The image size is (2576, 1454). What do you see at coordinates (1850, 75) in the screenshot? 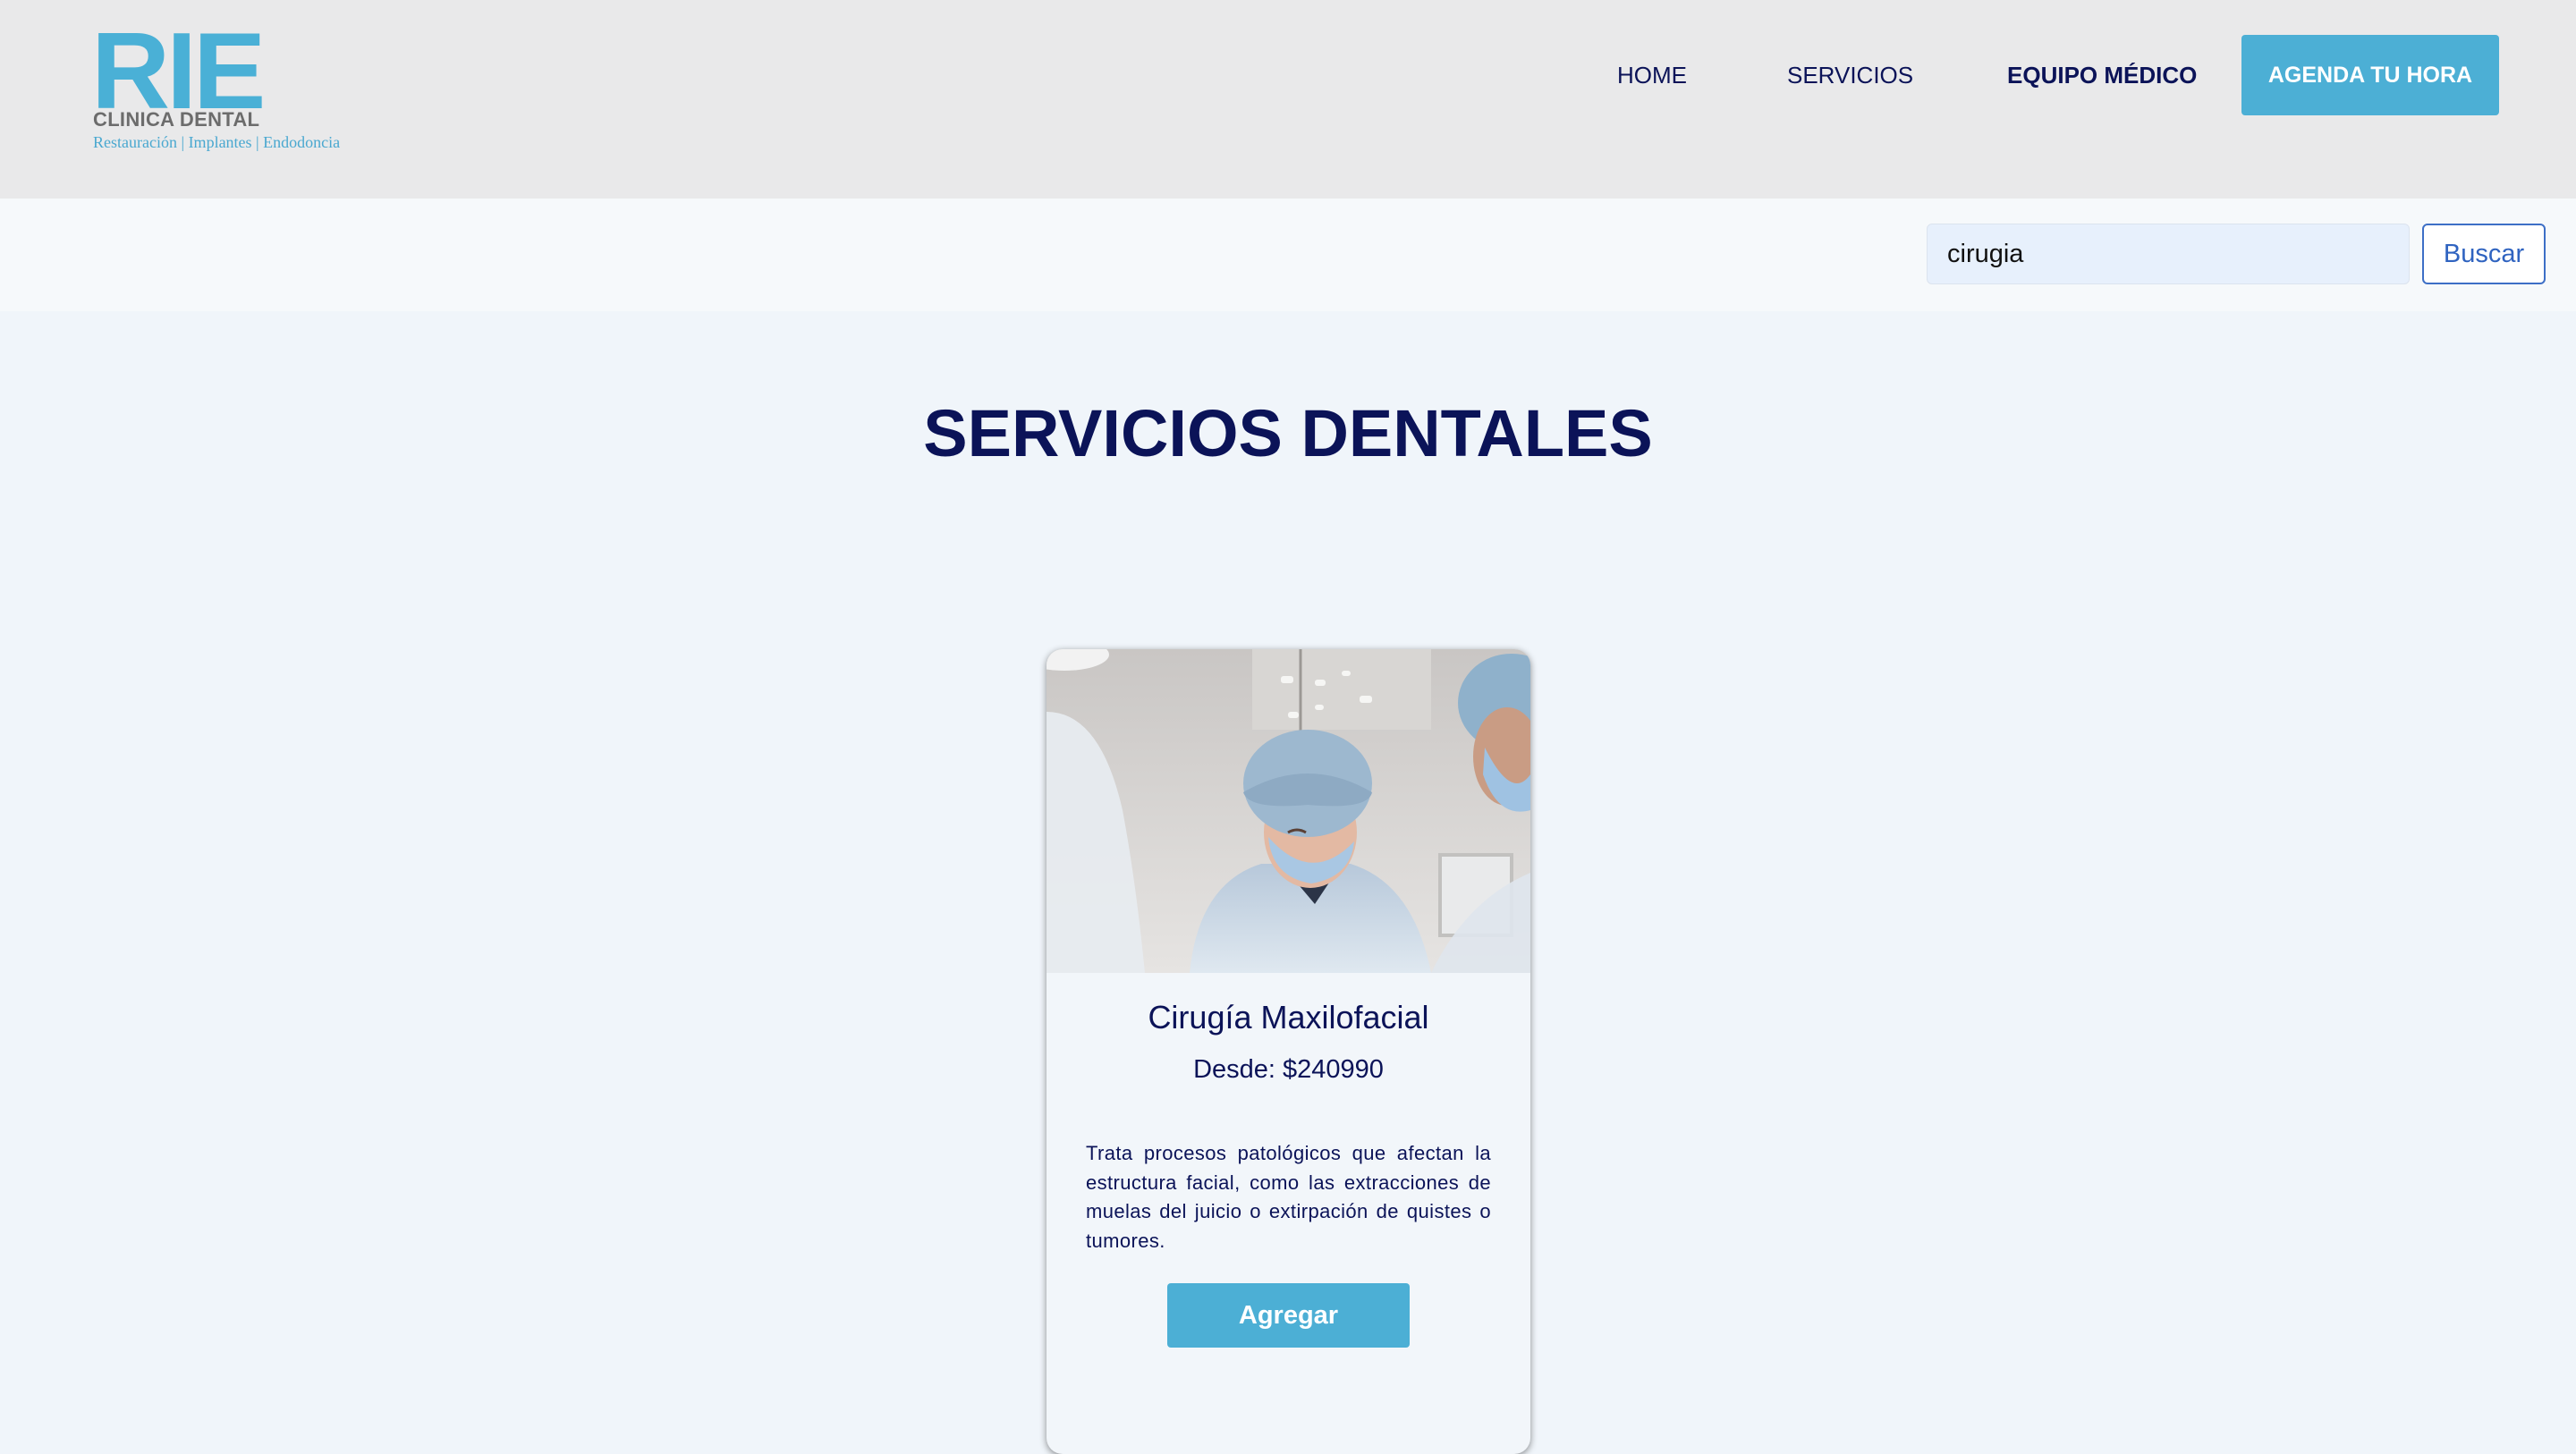
I see `nav-servicios: SERVICIOS` at bounding box center [1850, 75].